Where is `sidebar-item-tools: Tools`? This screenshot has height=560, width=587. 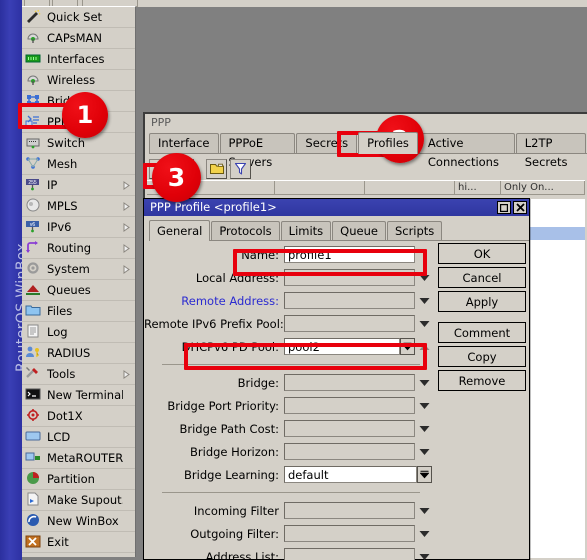 sidebar-item-tools: Tools is located at coordinates (78, 374).